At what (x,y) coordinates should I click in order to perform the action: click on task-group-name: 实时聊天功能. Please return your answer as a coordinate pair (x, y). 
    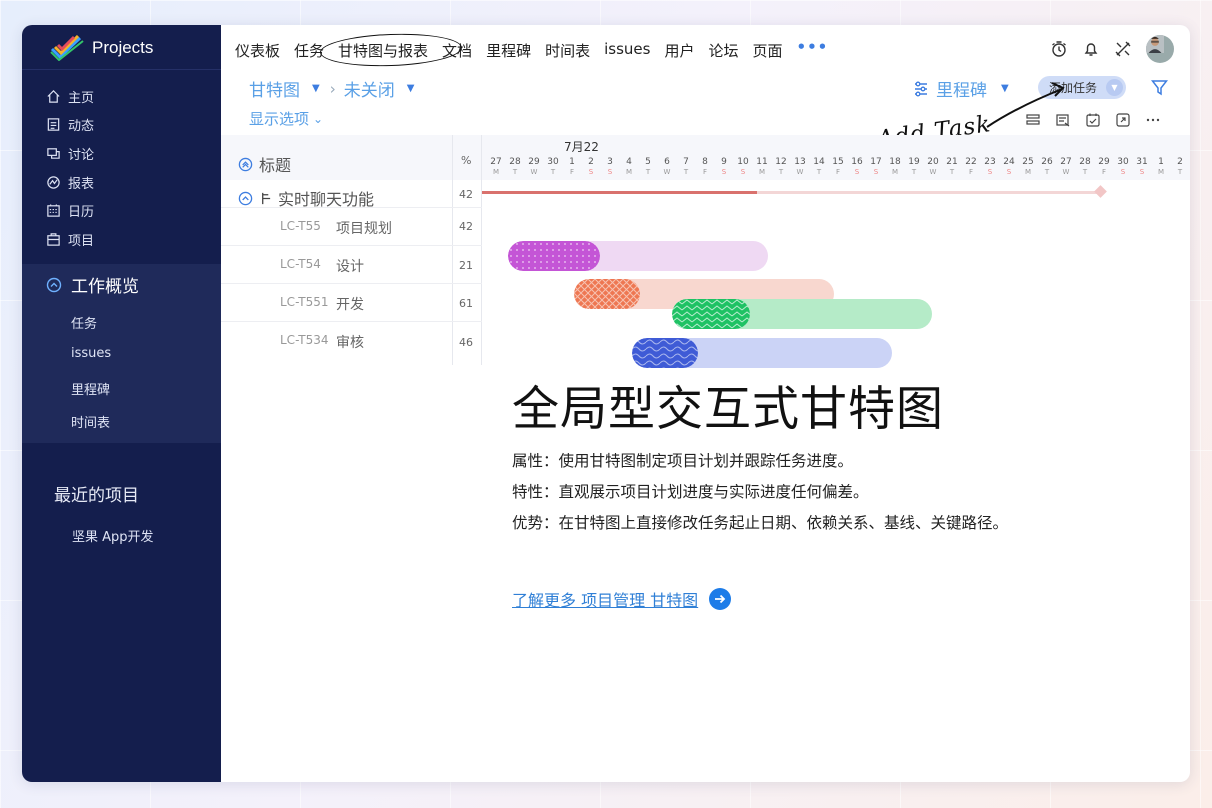
    Looking at the image, I should click on (326, 199).